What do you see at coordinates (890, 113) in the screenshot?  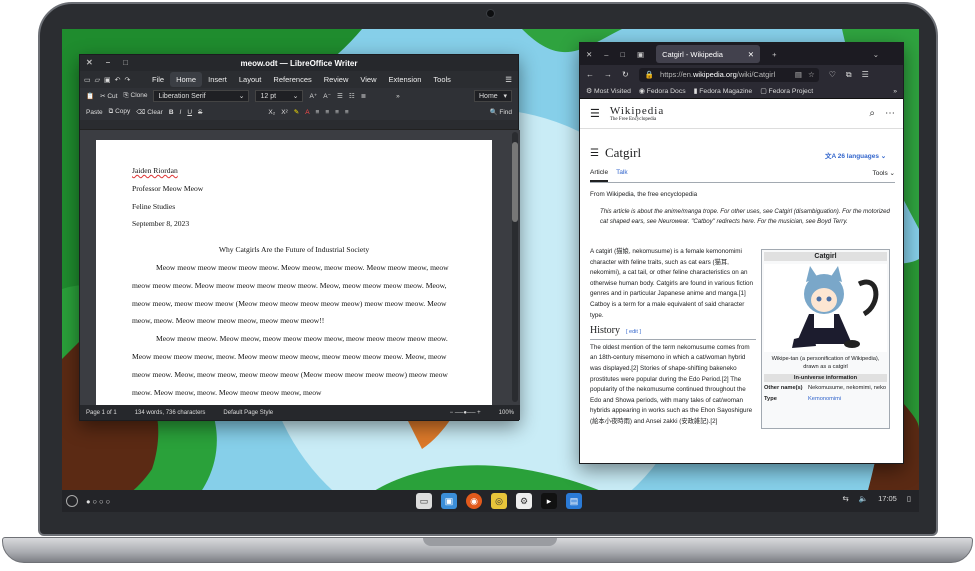 I see `more-options-icon: ⋯` at bounding box center [890, 113].